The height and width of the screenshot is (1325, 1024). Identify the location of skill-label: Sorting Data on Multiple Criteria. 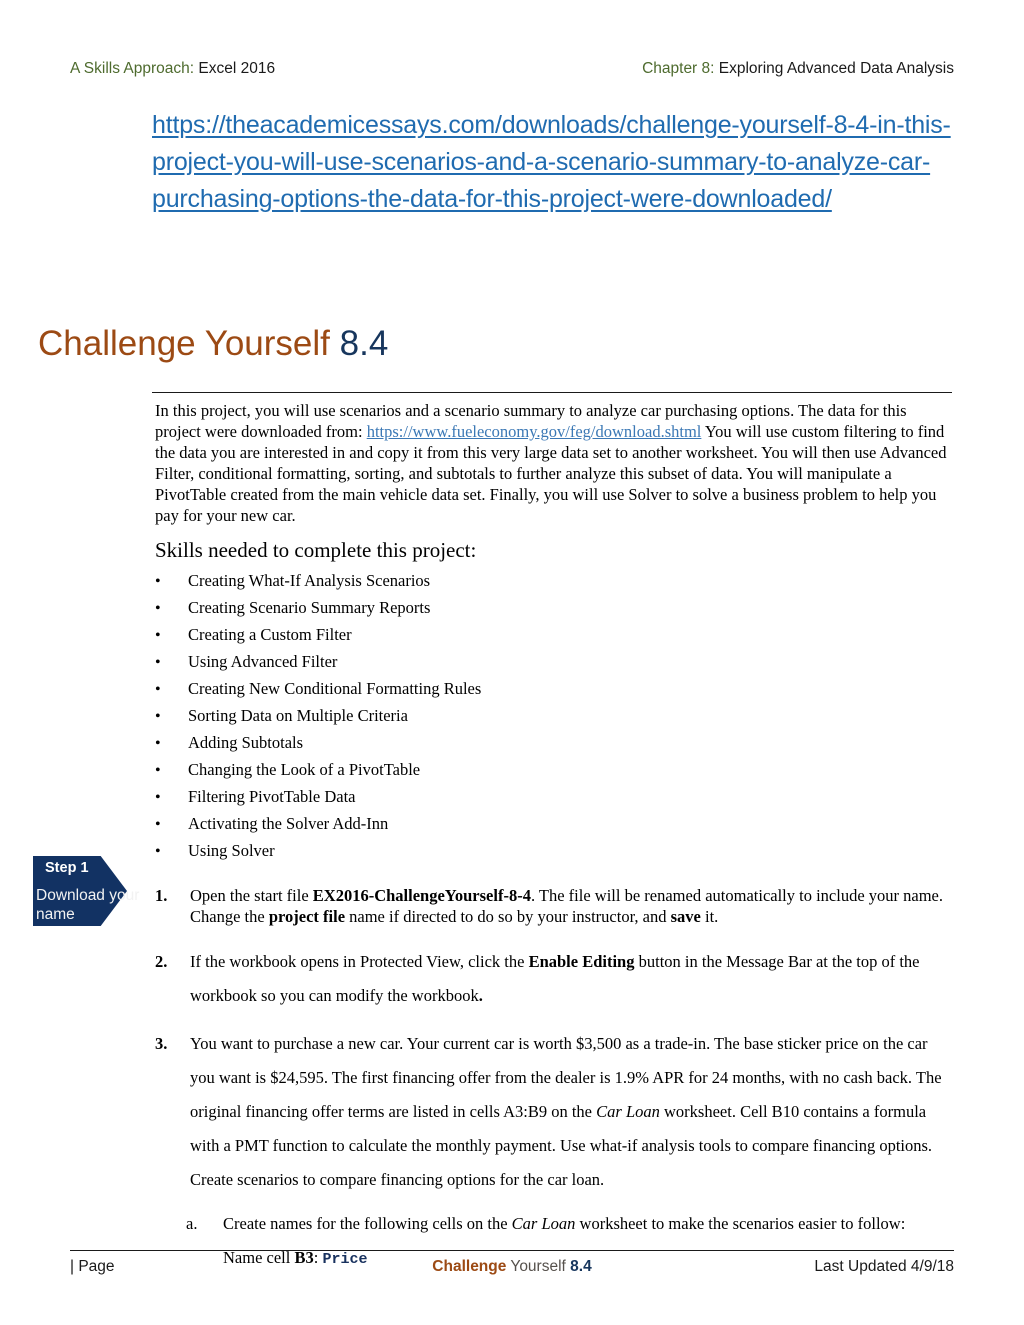
(298, 715).